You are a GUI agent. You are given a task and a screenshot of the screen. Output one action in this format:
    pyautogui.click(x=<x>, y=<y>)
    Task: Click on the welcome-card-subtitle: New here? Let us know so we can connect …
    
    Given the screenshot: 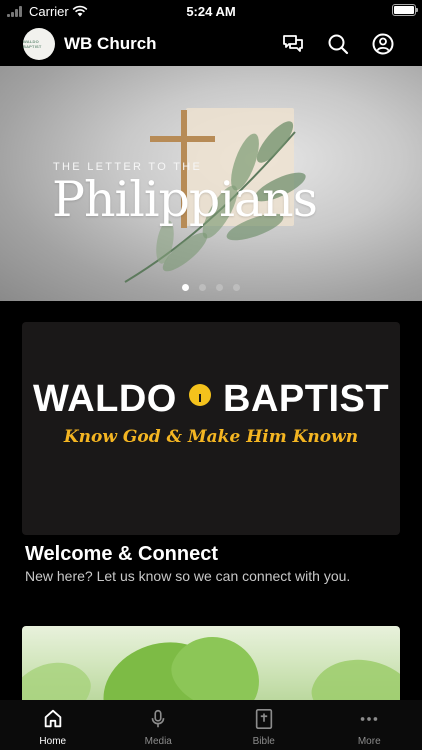 What is the action you would take?
    pyautogui.click(x=188, y=576)
    